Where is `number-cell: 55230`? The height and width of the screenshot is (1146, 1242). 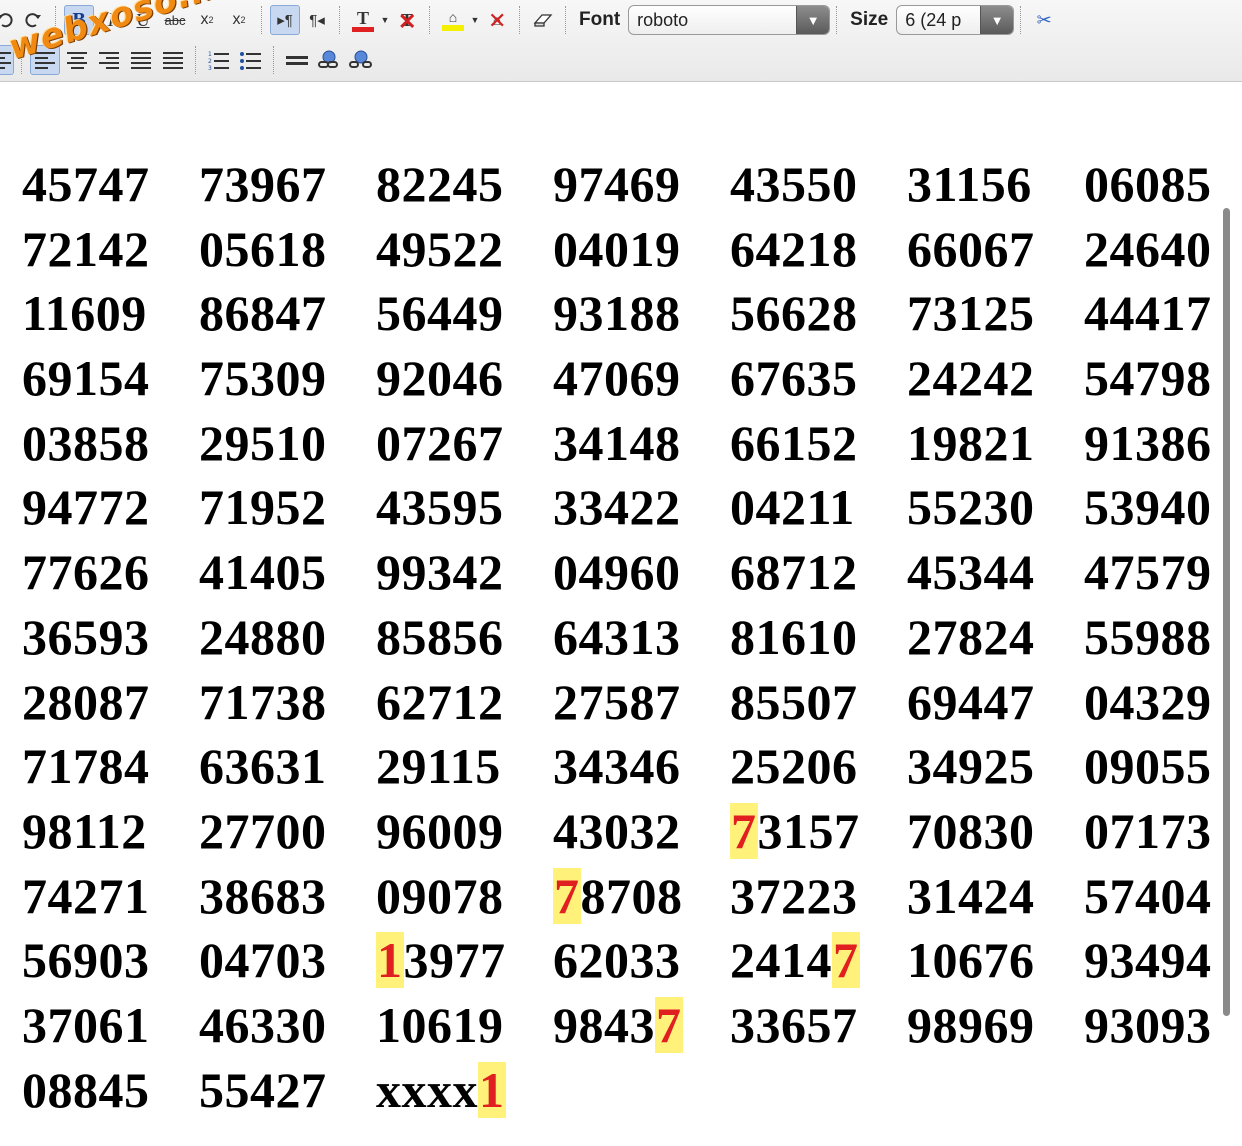
number-cell: 55230 is located at coordinates (971, 507).